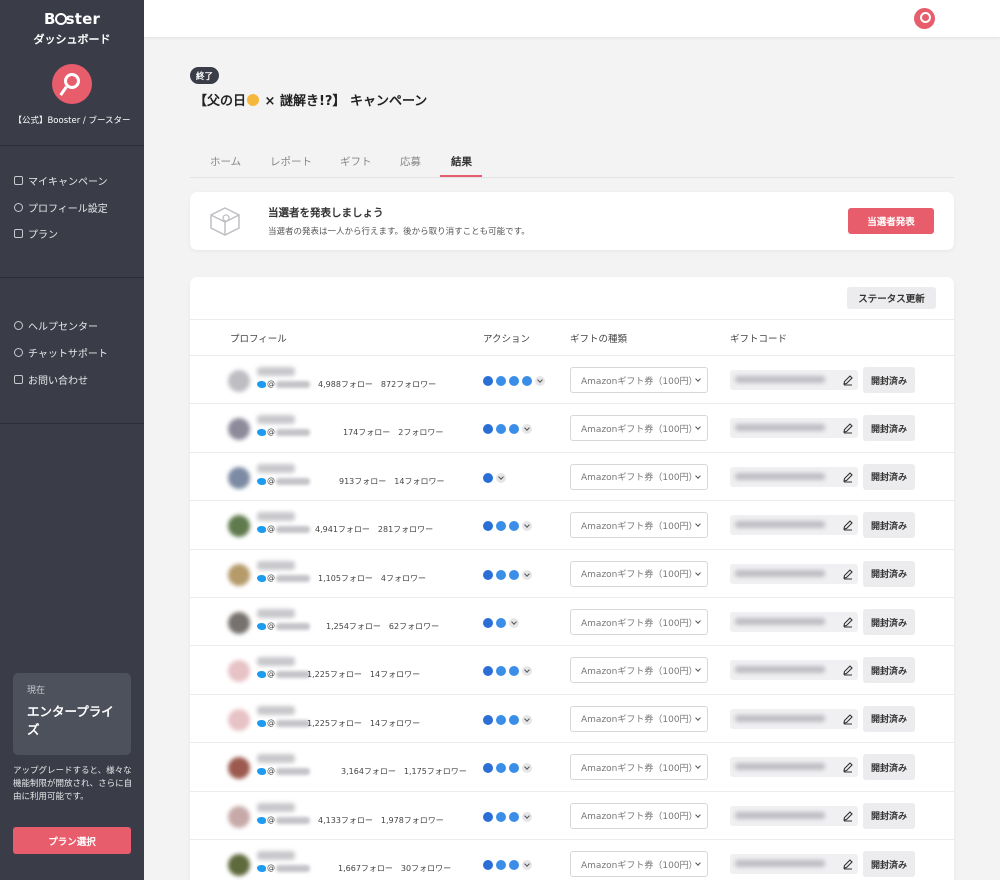 The height and width of the screenshot is (880, 1000). I want to click on sidebar-item-contact: お問い合わせ, so click(51, 379).